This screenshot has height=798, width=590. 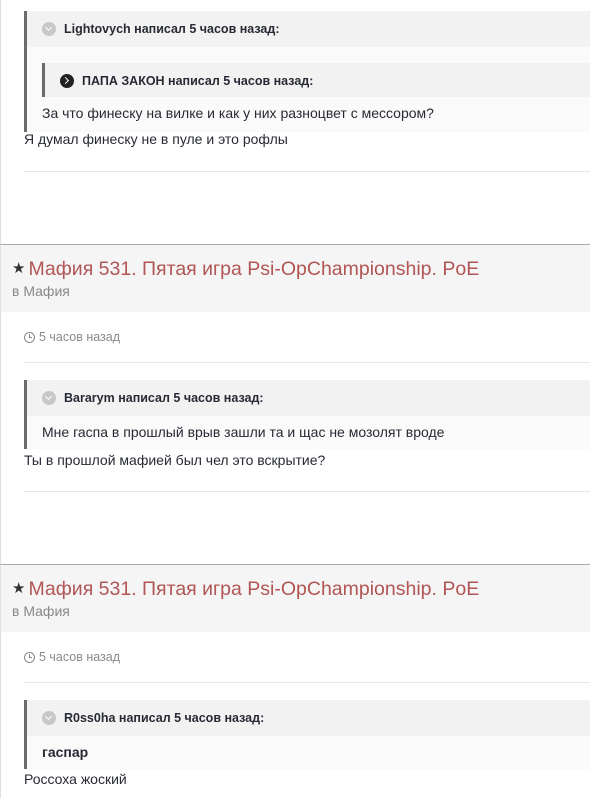 I want to click on quote-header: ПАПА ЗАКОН написал 5 часов назад:, so click(x=317, y=81).